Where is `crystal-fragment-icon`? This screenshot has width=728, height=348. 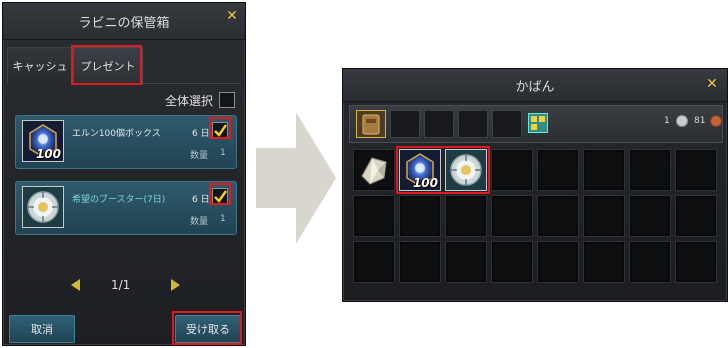 crystal-fragment-icon is located at coordinates (374, 171).